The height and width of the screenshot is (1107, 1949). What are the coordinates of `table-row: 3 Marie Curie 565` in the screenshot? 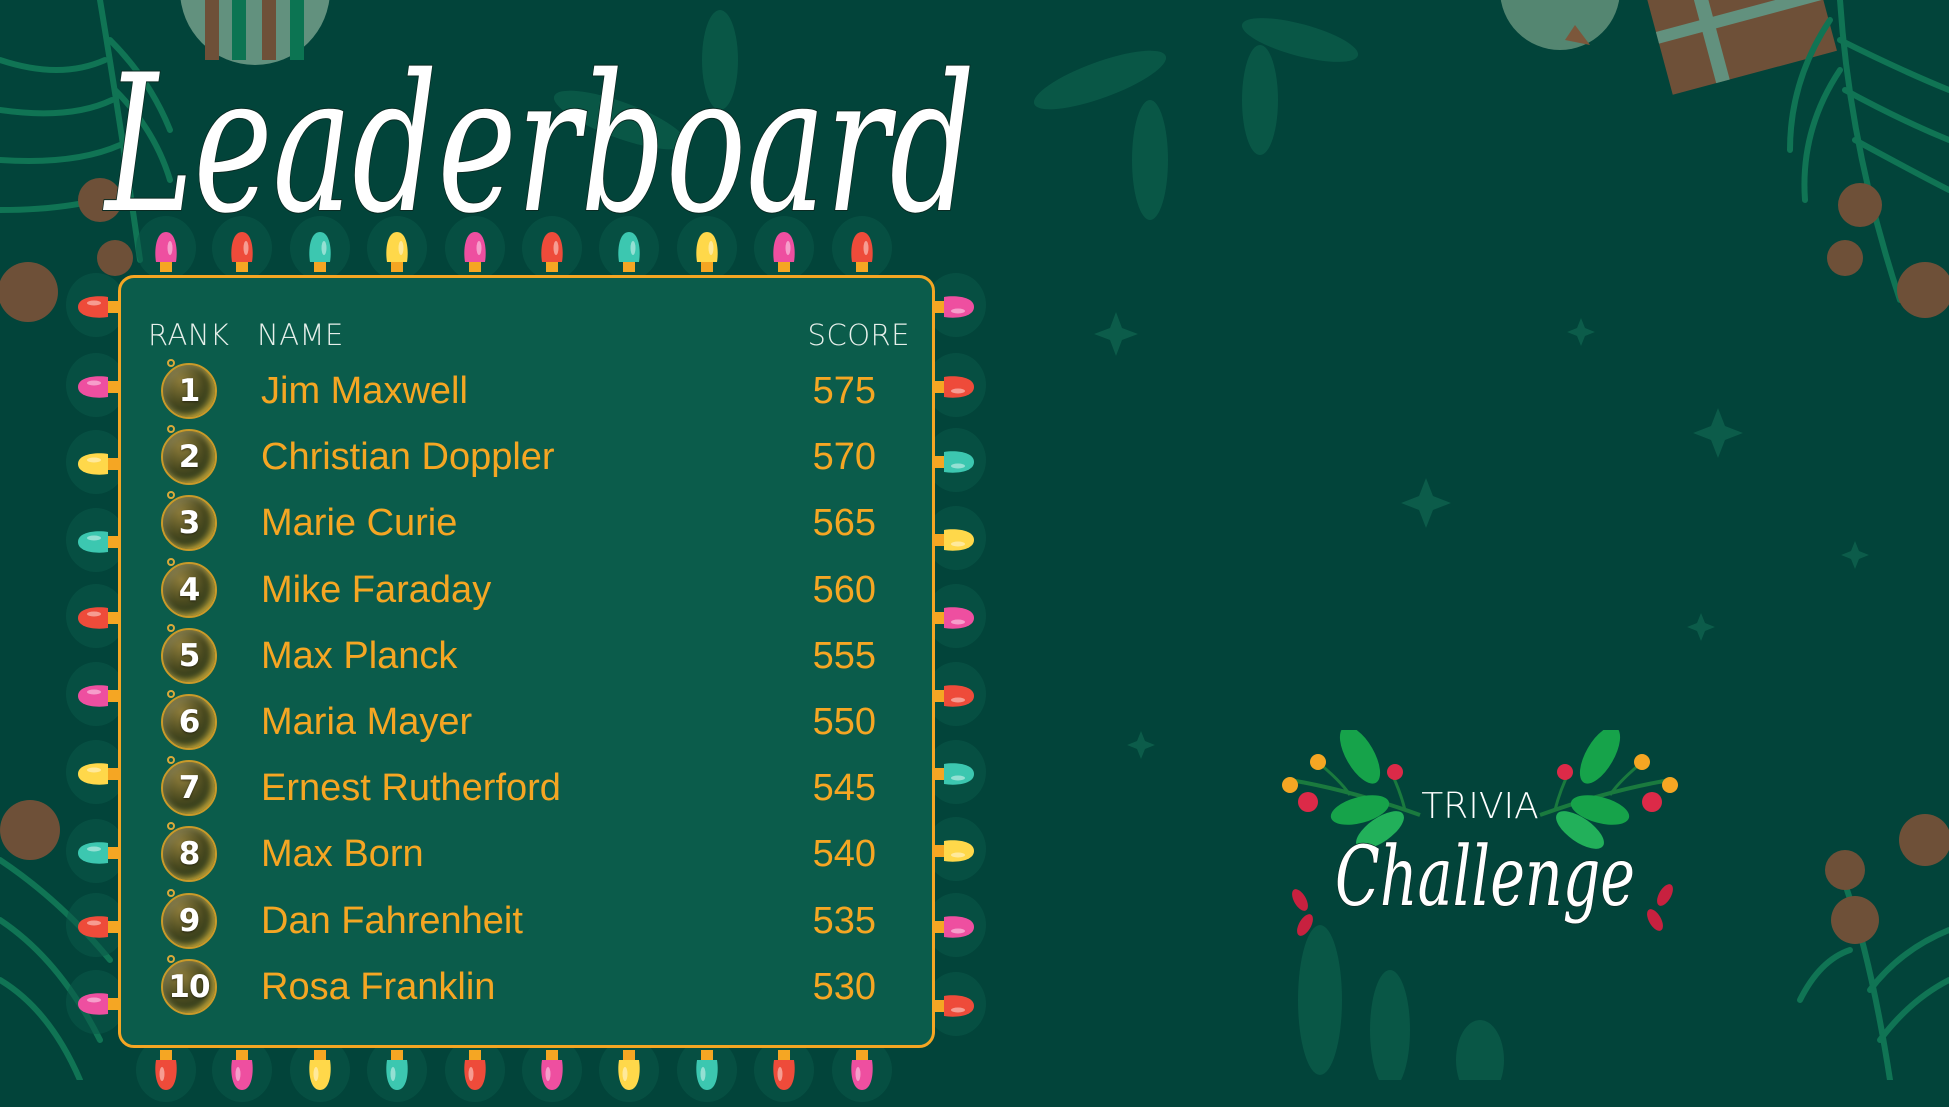 It's located at (526, 522).